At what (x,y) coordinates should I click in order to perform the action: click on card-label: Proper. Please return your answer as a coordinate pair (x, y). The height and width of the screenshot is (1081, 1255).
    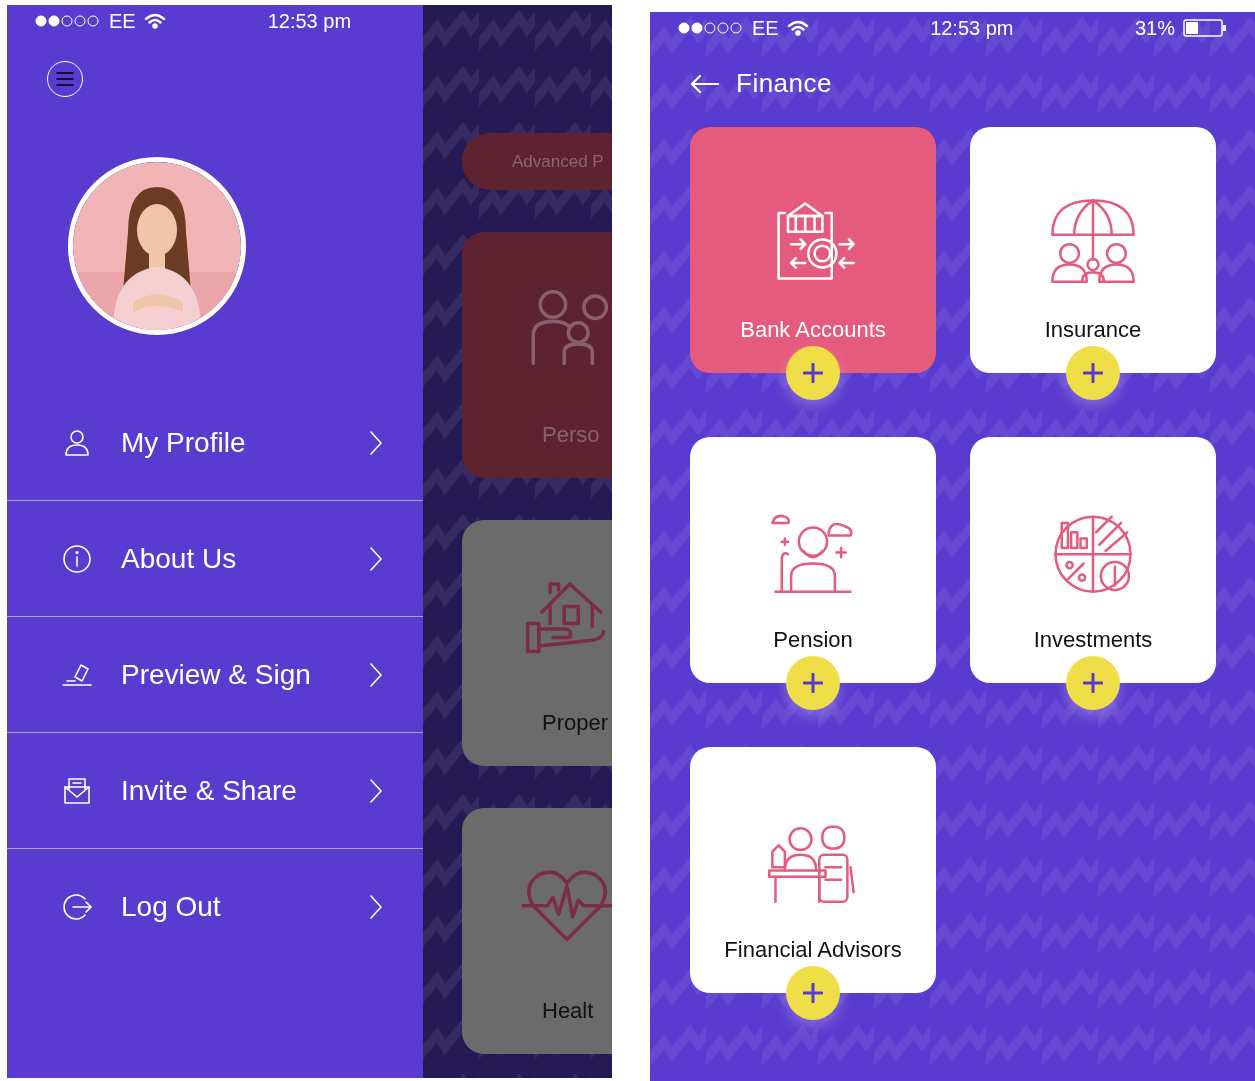
    Looking at the image, I should click on (576, 723).